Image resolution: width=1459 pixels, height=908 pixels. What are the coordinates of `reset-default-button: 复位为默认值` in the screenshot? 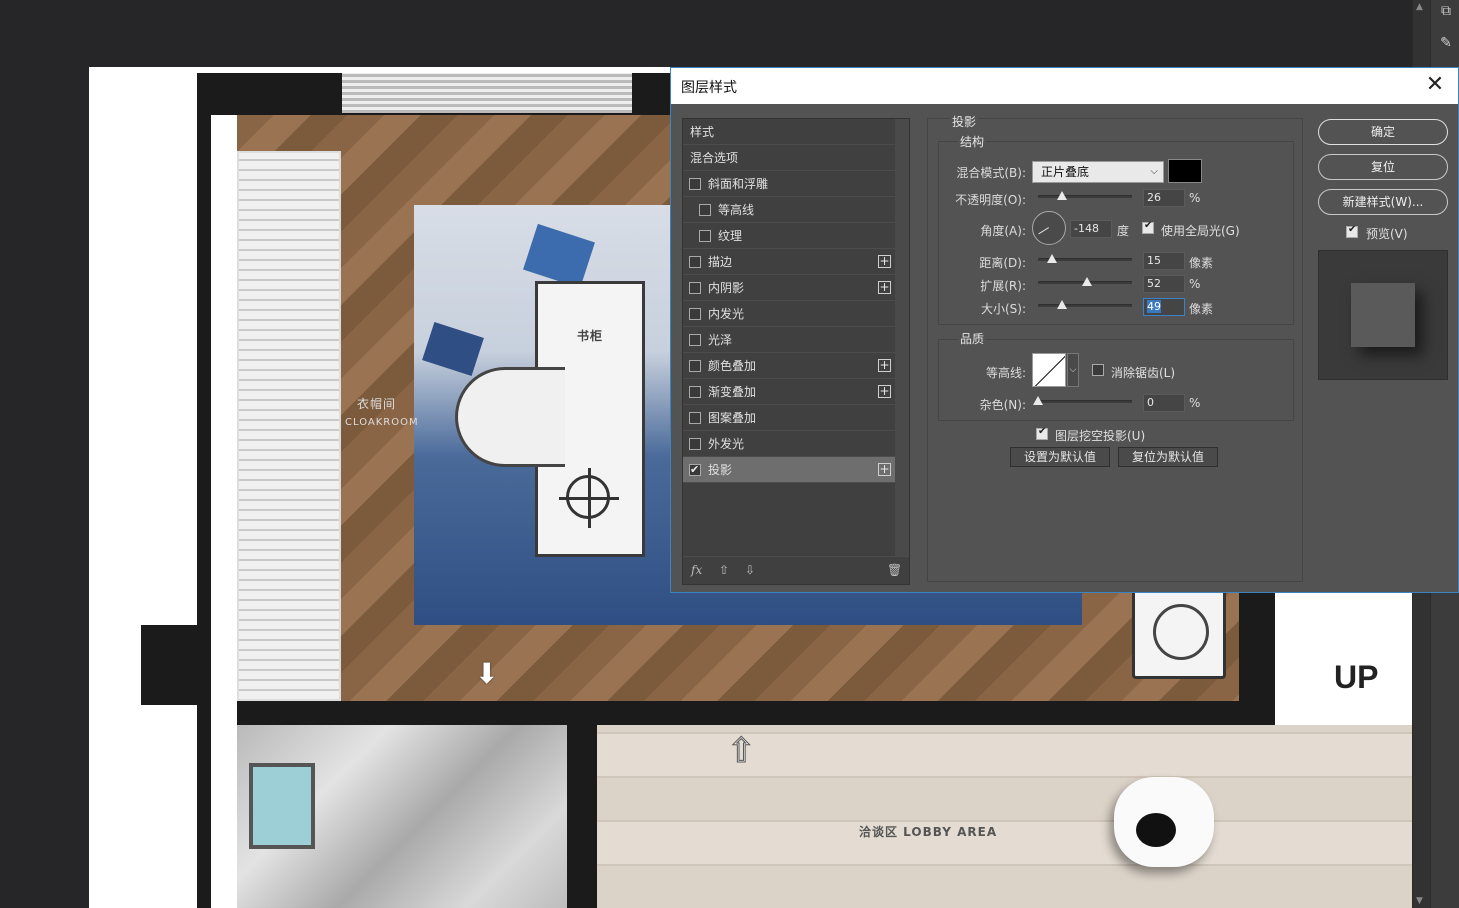 It's located at (1168, 457).